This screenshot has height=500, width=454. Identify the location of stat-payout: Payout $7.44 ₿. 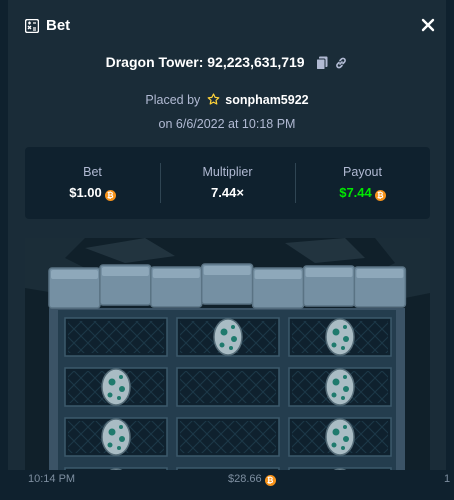
(362, 183).